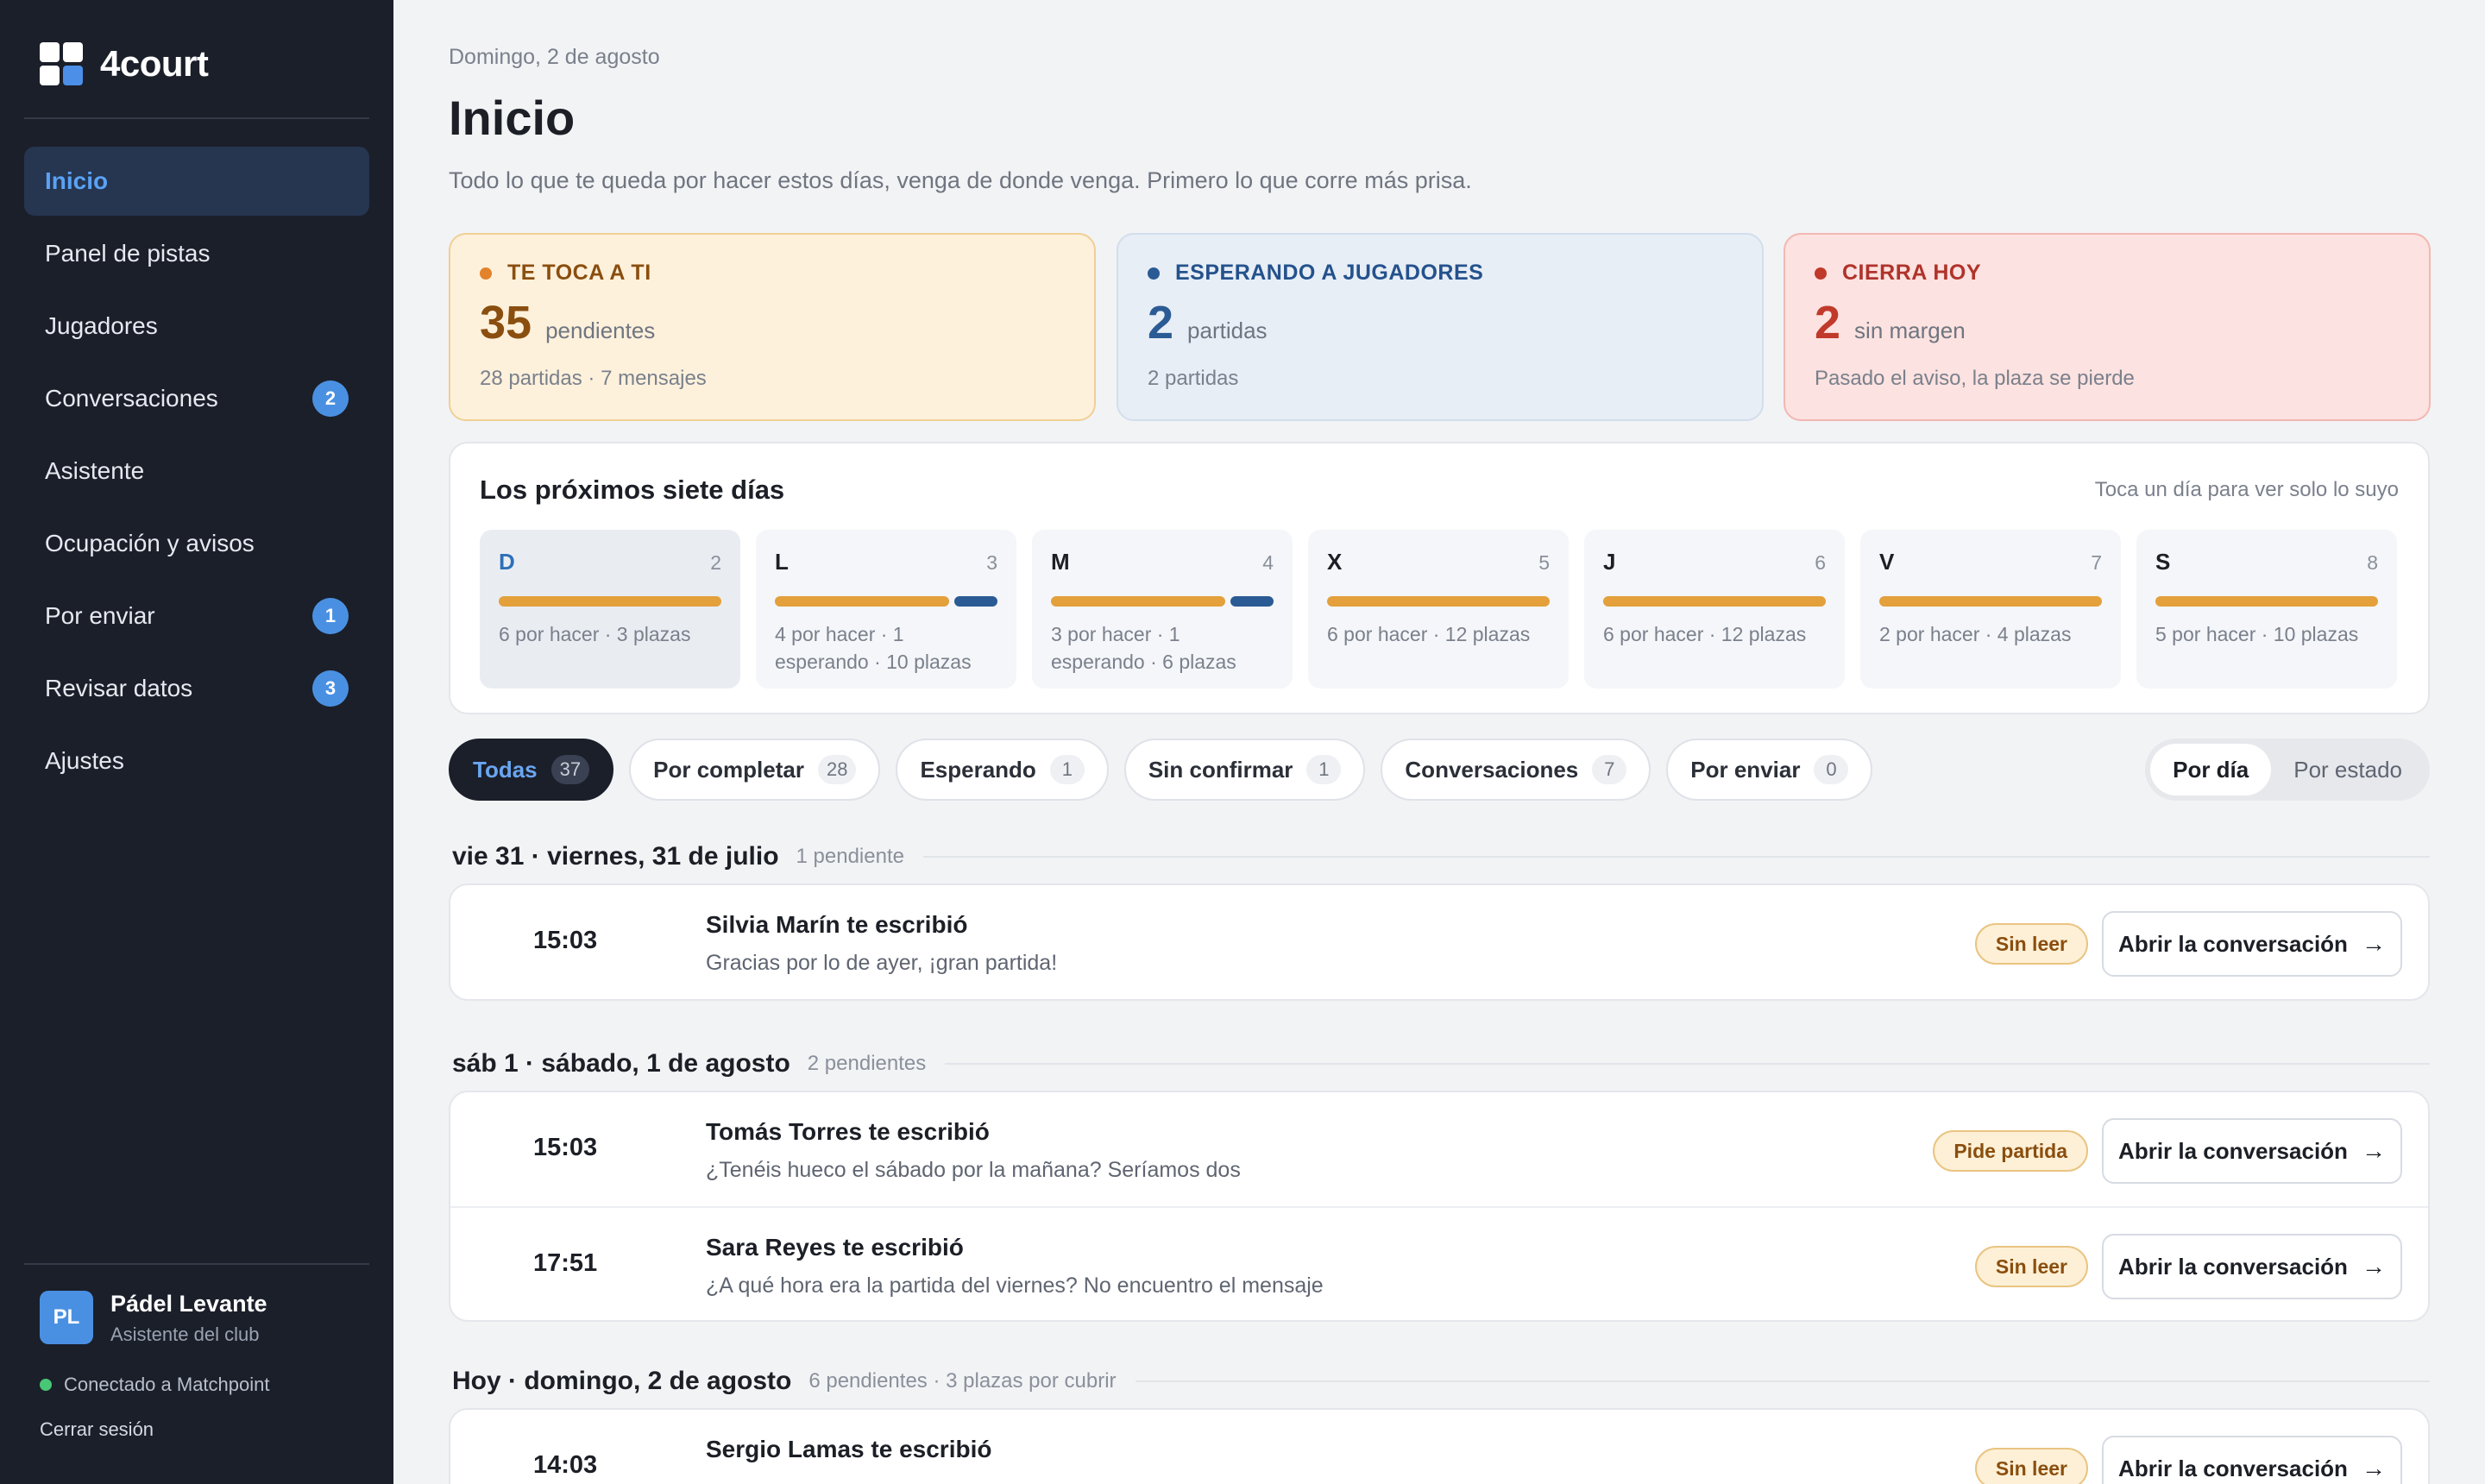  What do you see at coordinates (1714, 609) in the screenshot?
I see `day-card-j: J 6 6 por hacer · 12 plazas` at bounding box center [1714, 609].